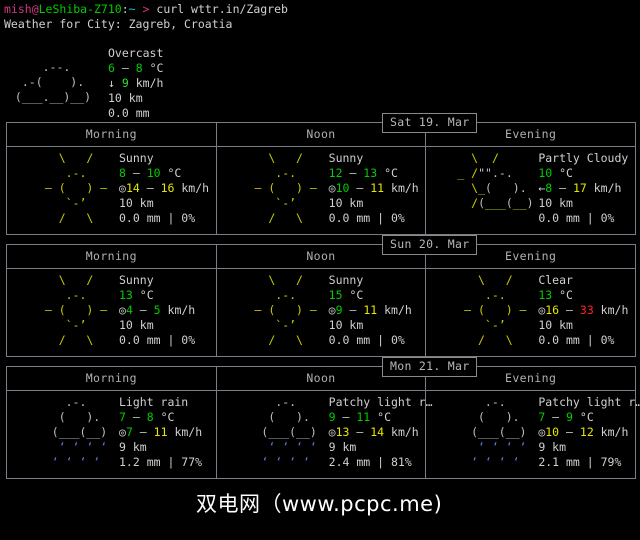  What do you see at coordinates (53, 82) in the screenshot?
I see `current-weather-icon: .--. .-( ). (___.__)__)` at bounding box center [53, 82].